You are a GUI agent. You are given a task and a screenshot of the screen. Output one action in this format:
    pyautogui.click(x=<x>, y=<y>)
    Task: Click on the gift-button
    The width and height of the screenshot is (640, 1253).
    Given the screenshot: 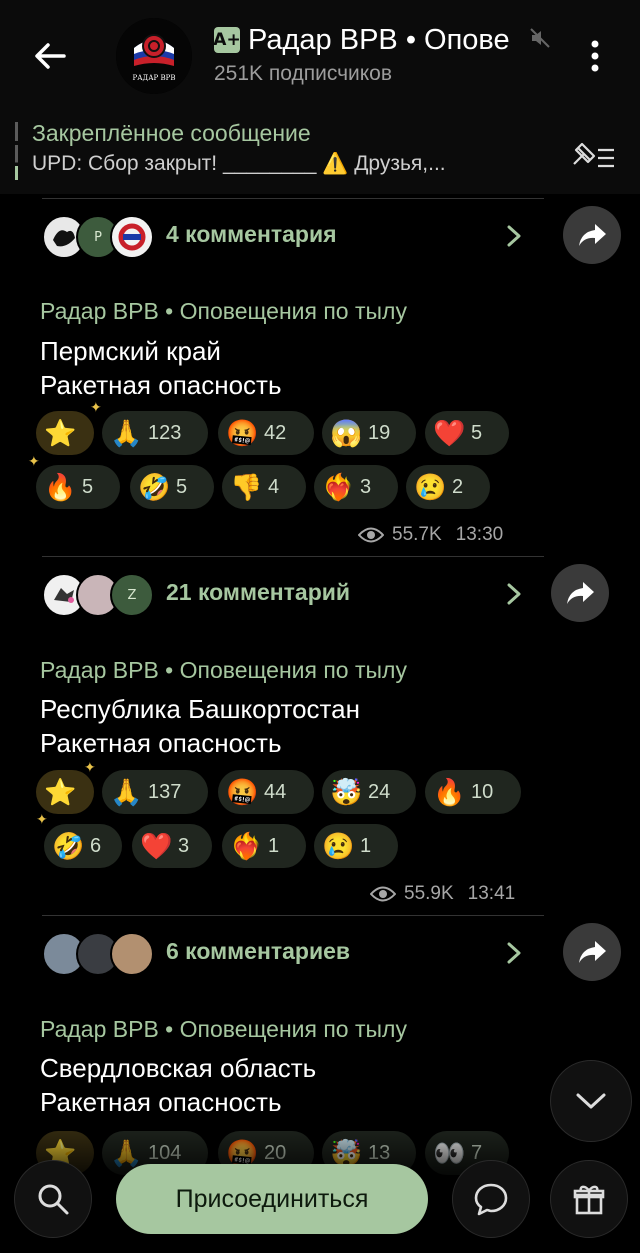 What is the action you would take?
    pyautogui.click(x=589, y=1199)
    